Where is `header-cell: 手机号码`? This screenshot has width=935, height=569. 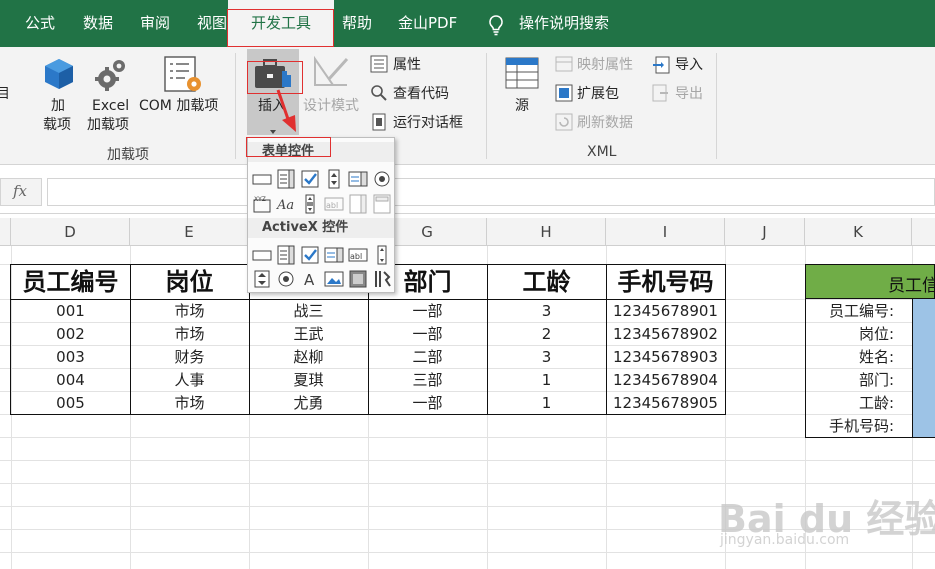 header-cell: 手机号码 is located at coordinates (665, 282).